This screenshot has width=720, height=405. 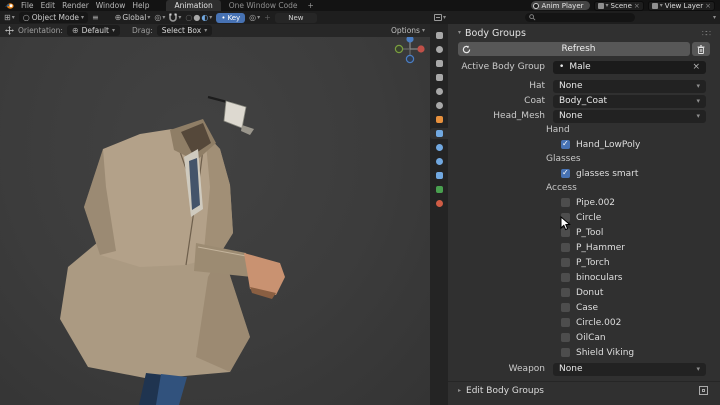 What do you see at coordinates (264, 274) in the screenshot?
I see `hand-mesh` at bounding box center [264, 274].